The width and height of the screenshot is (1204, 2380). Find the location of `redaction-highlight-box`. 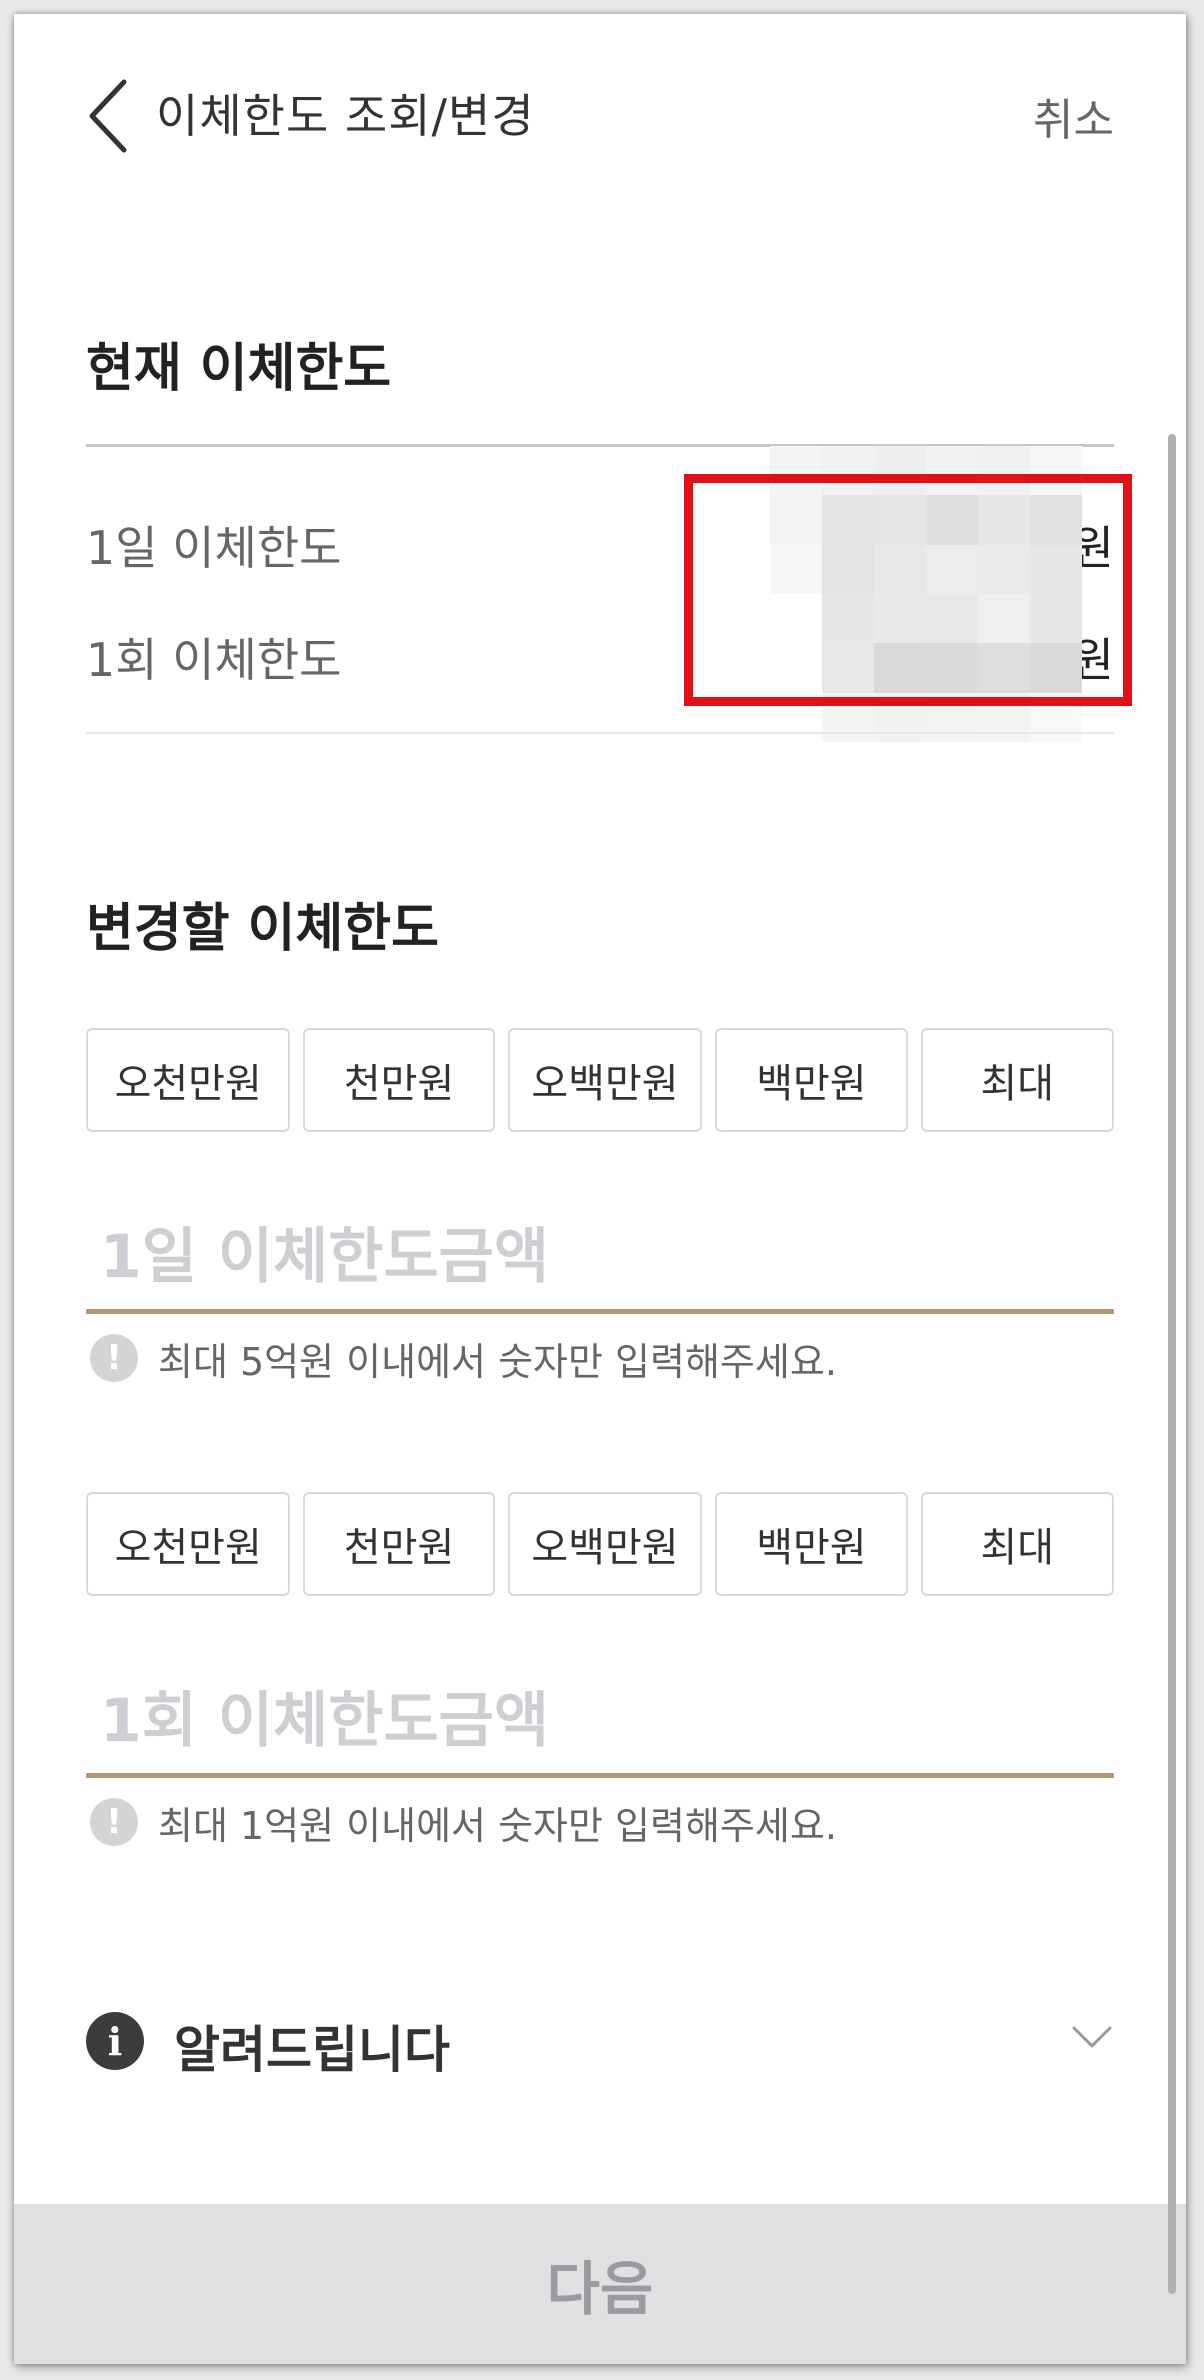

redaction-highlight-box is located at coordinates (908, 590).